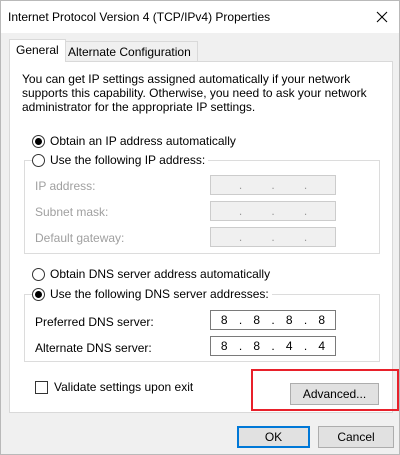 This screenshot has width=400, height=455. What do you see at coordinates (273, 346) in the screenshot?
I see `alternate-dns-input: 8. 8. 4. 4` at bounding box center [273, 346].